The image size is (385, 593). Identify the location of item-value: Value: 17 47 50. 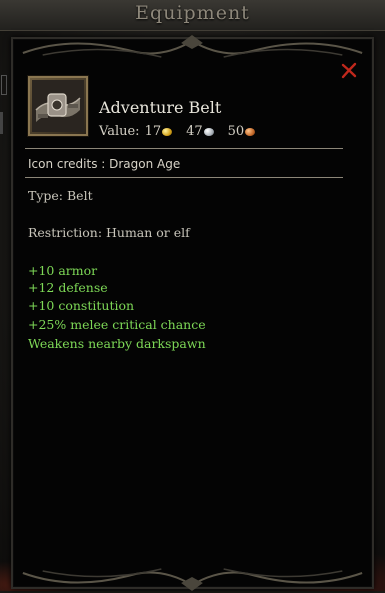
(184, 131).